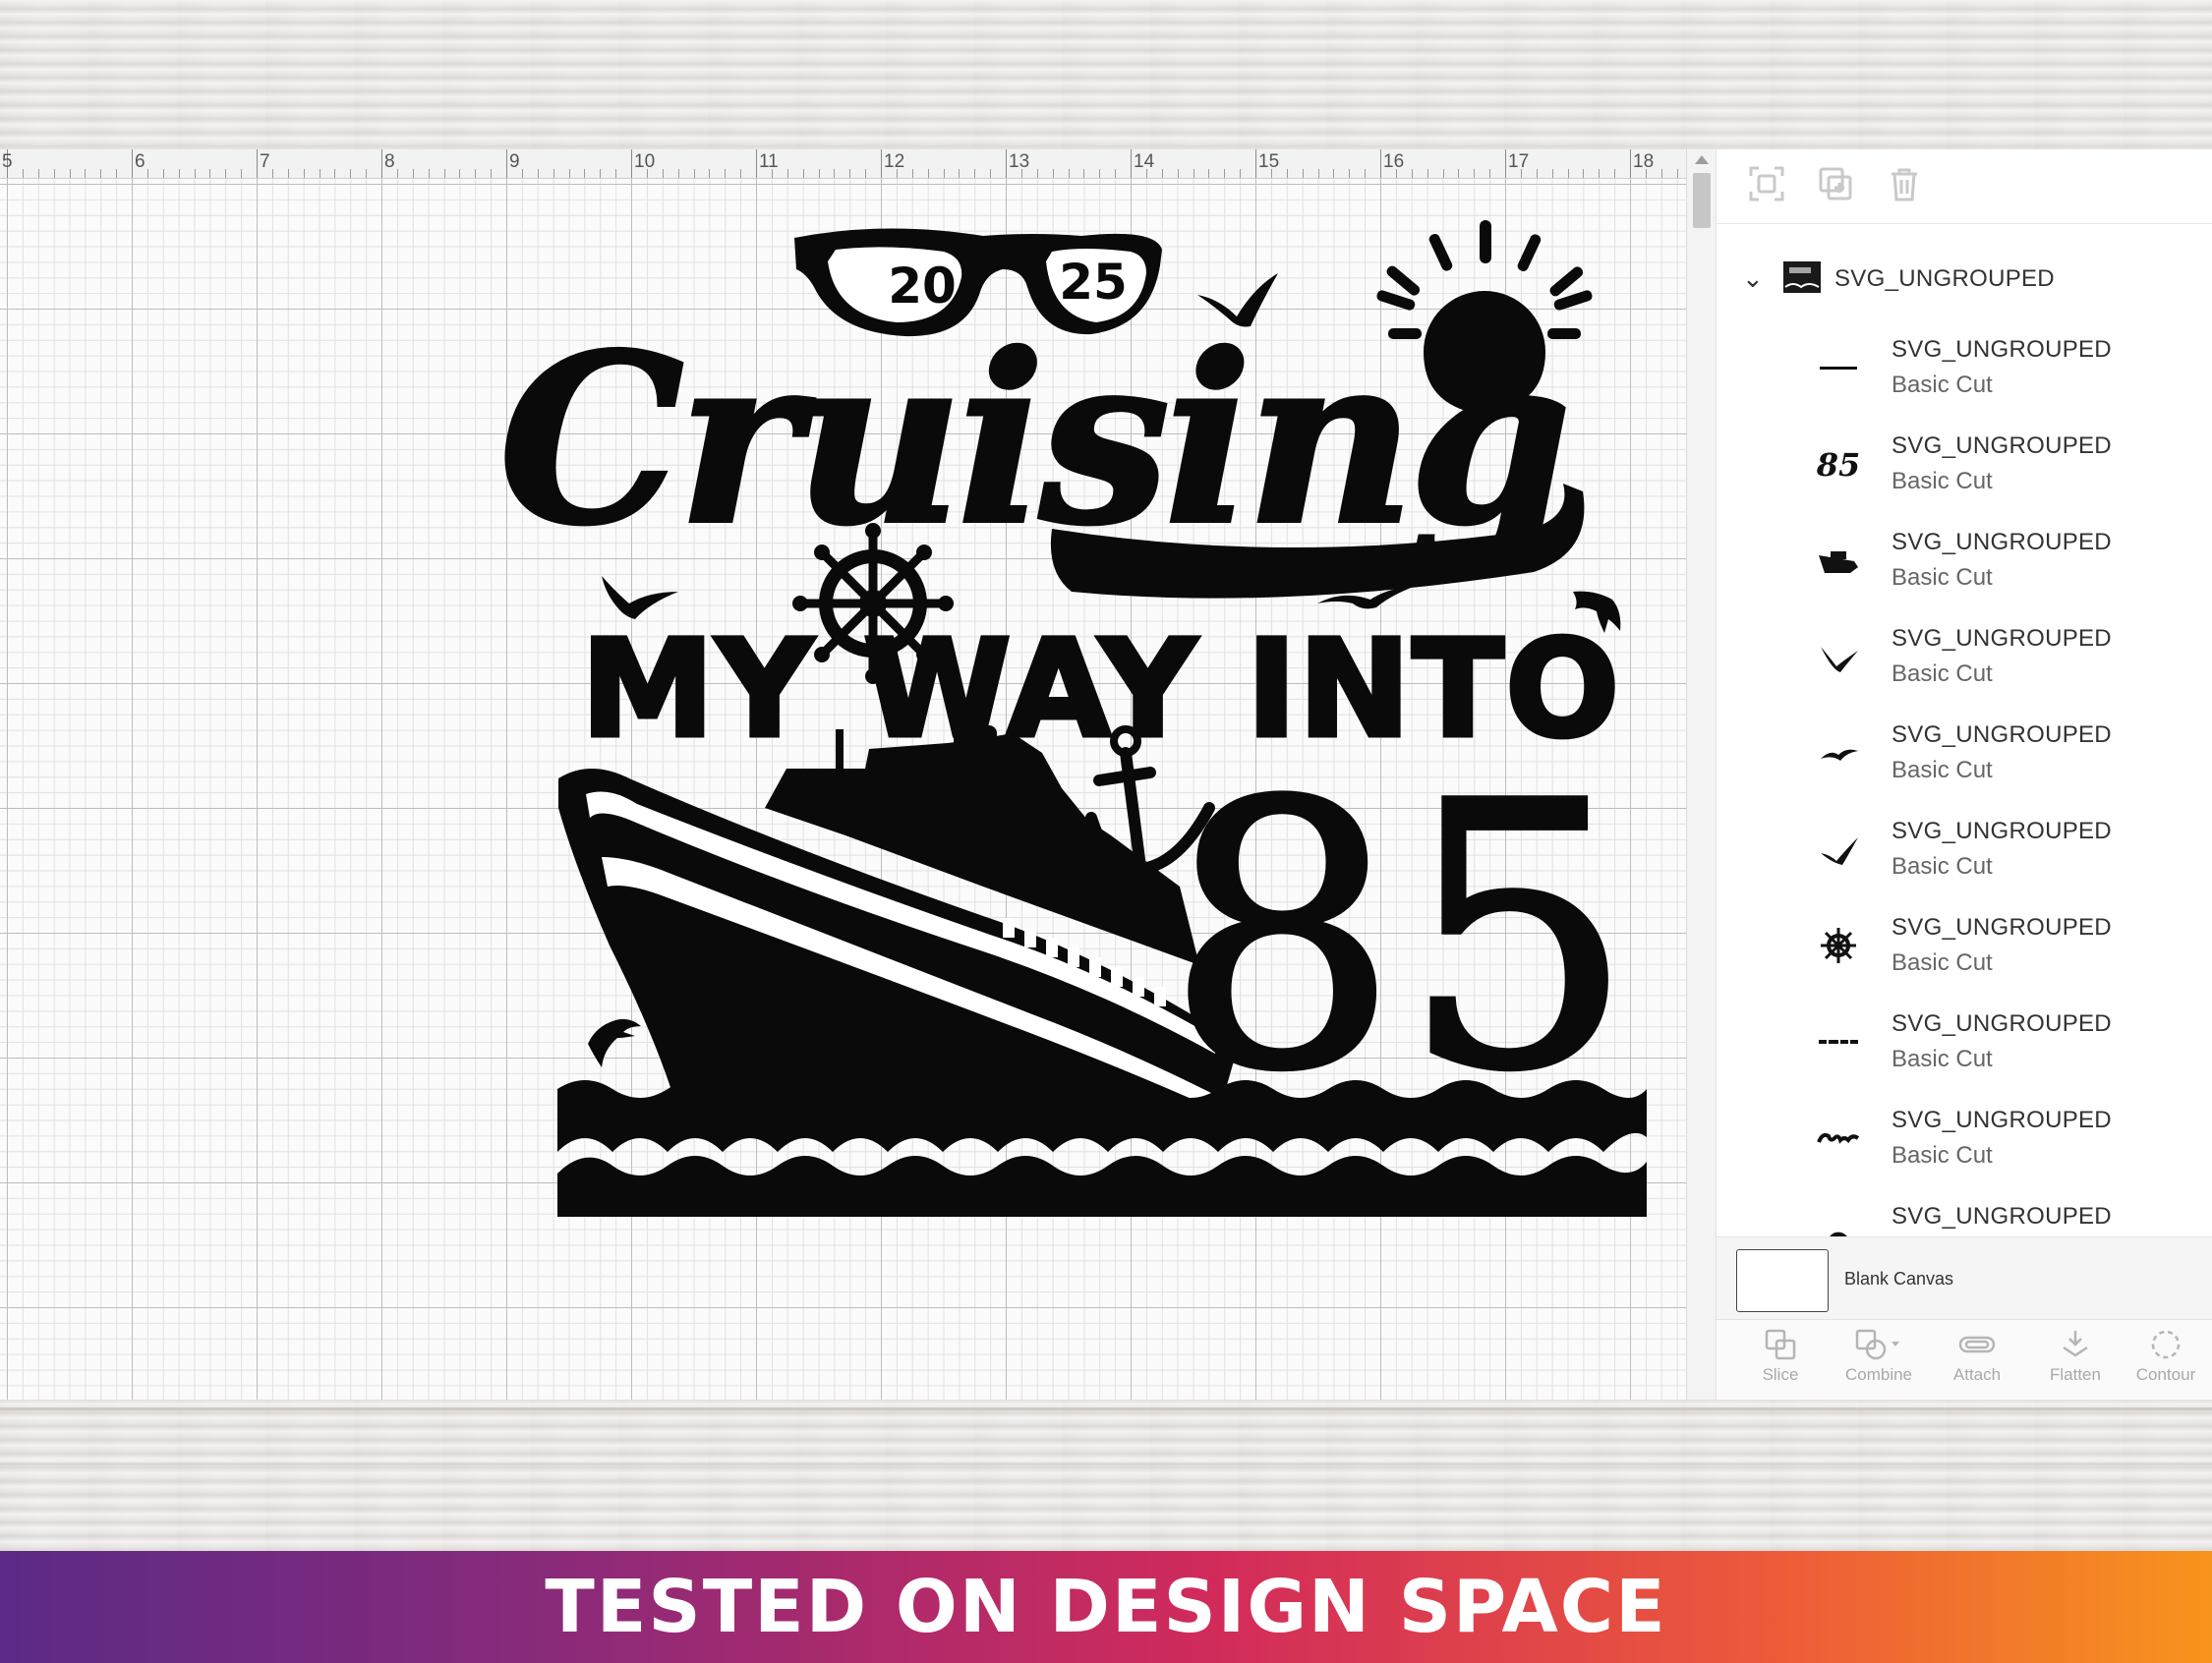 The width and height of the screenshot is (2212, 1663). What do you see at coordinates (895, 161) in the screenshot?
I see `ruler-label: 12` at bounding box center [895, 161].